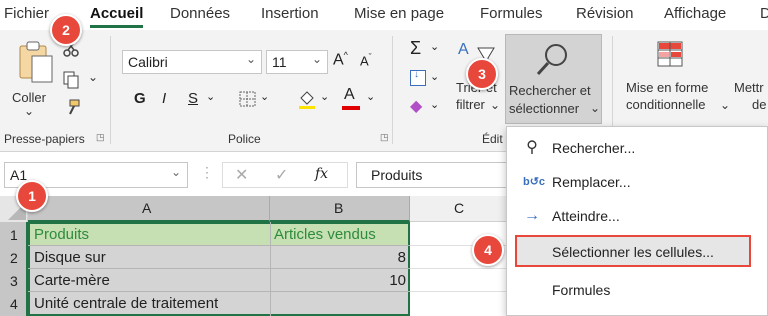 The height and width of the screenshot is (316, 768). What do you see at coordinates (695, 13) in the screenshot?
I see `tab-view: Affichage` at bounding box center [695, 13].